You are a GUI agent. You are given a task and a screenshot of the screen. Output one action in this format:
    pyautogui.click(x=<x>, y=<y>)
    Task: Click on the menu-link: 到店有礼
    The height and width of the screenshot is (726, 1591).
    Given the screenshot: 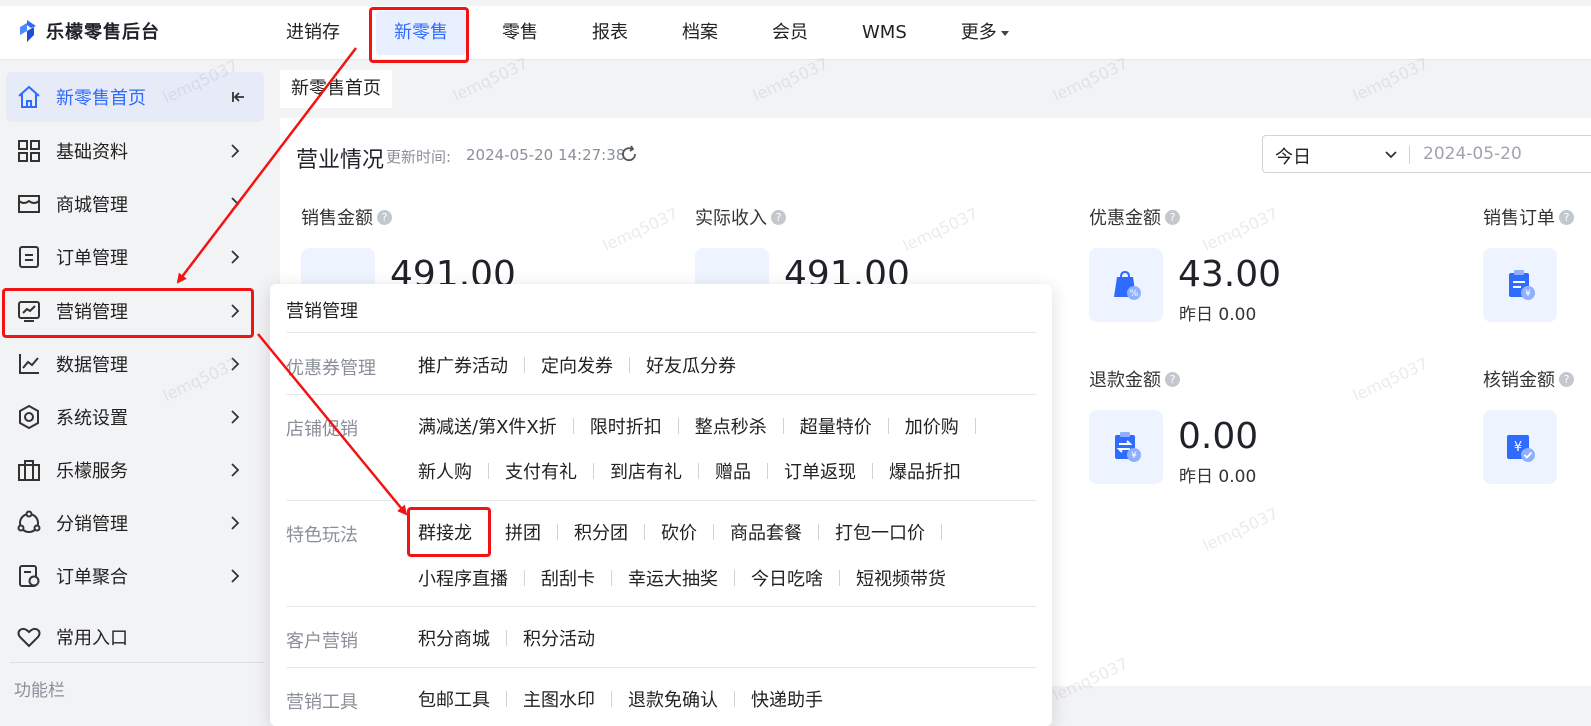 What is the action you would take?
    pyautogui.click(x=646, y=471)
    